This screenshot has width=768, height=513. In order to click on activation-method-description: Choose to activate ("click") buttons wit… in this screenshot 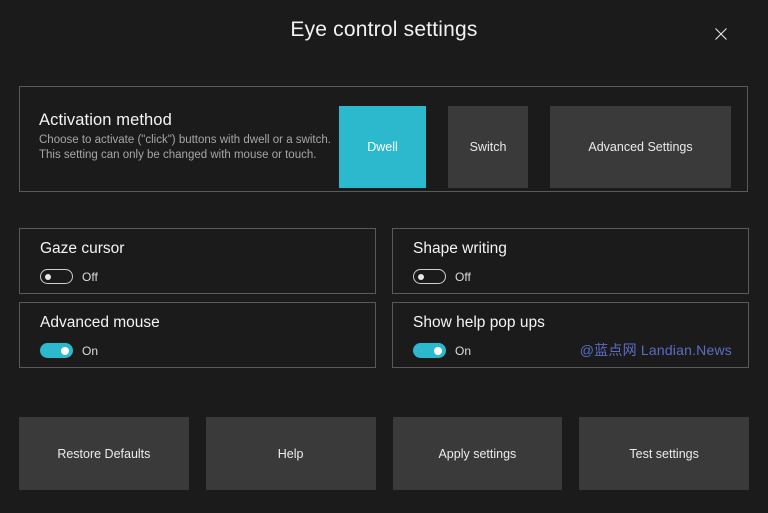, I will do `click(185, 147)`.